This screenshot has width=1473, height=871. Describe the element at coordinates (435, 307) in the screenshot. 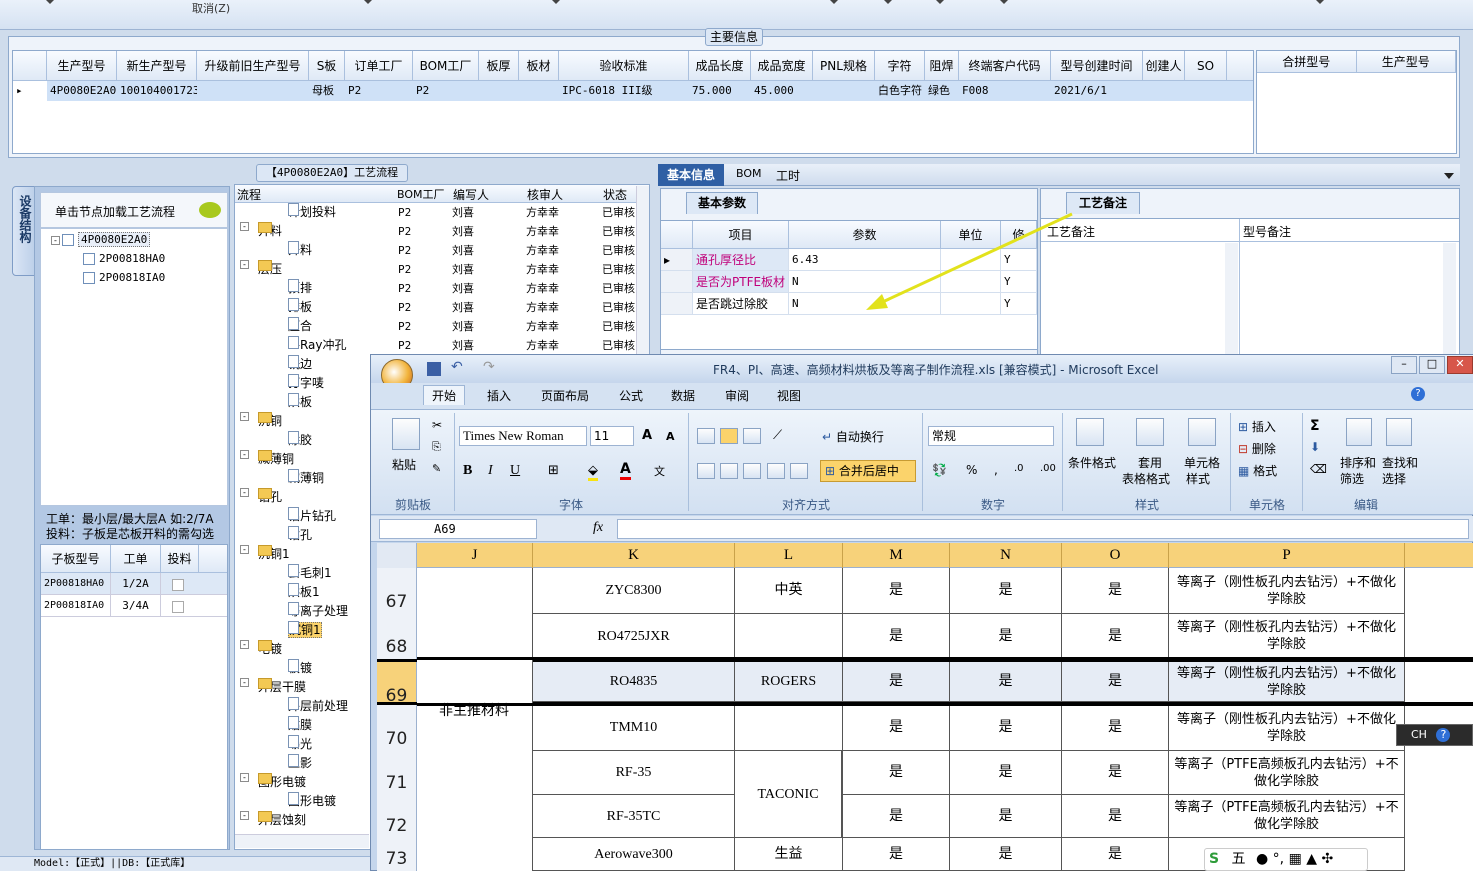

I see `flow-row: 排板 P2 刘喜 方幸幸 已审核` at that location.